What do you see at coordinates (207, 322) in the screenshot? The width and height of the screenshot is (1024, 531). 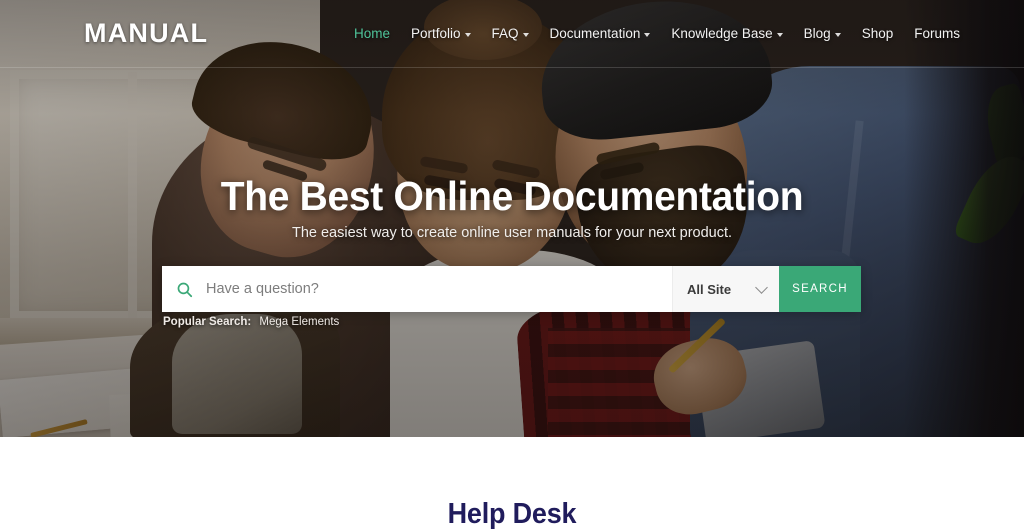 I see `popular-search-label: Popular Search:` at bounding box center [207, 322].